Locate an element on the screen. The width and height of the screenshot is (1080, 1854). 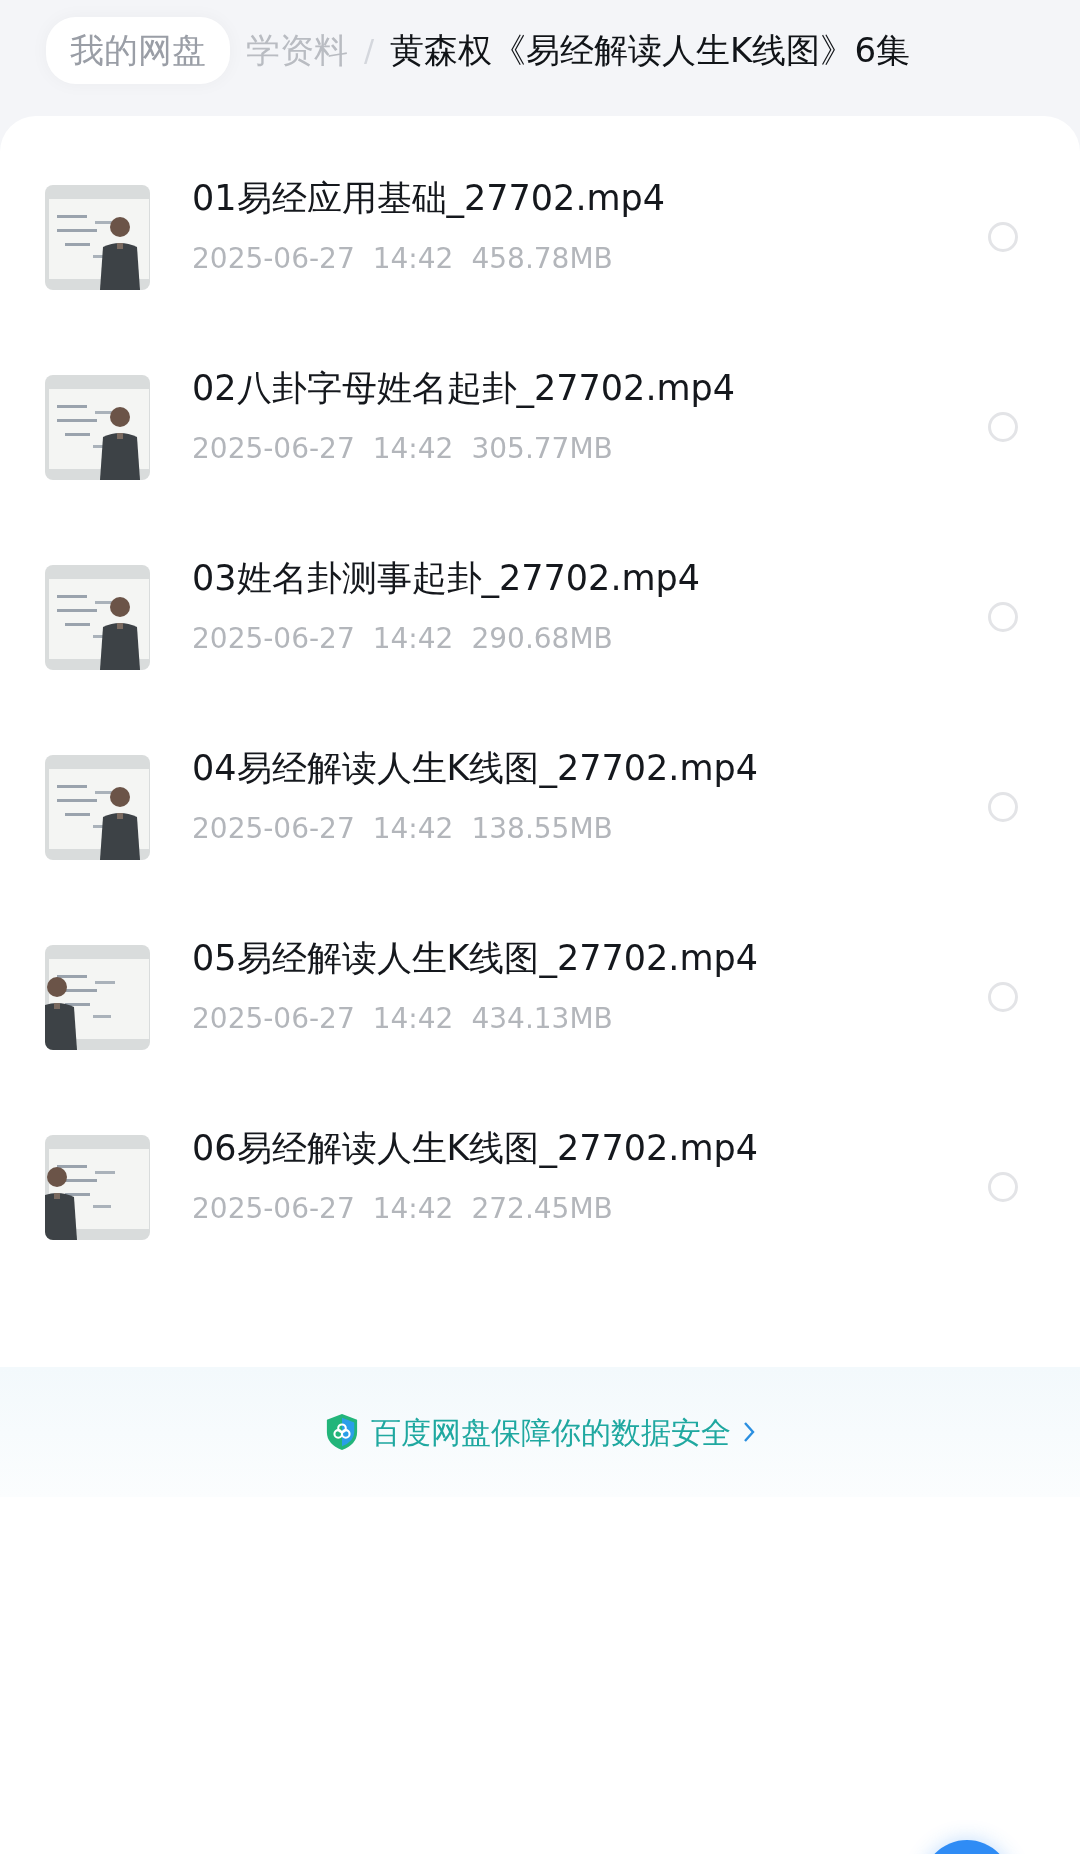
file-size: 290.68MB is located at coordinates (542, 639).